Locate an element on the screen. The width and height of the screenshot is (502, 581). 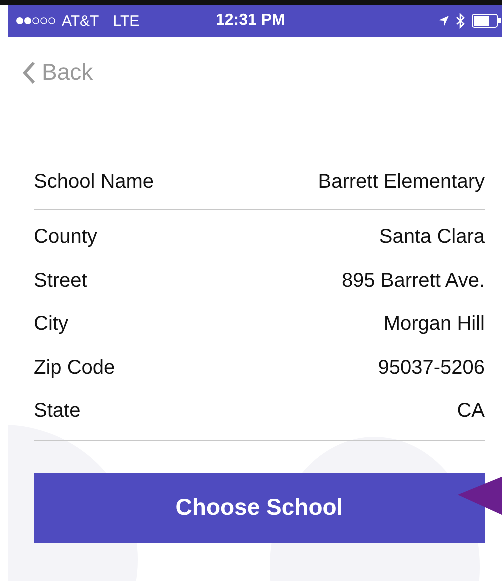
clock-time: 12:31 PM is located at coordinates (251, 21).